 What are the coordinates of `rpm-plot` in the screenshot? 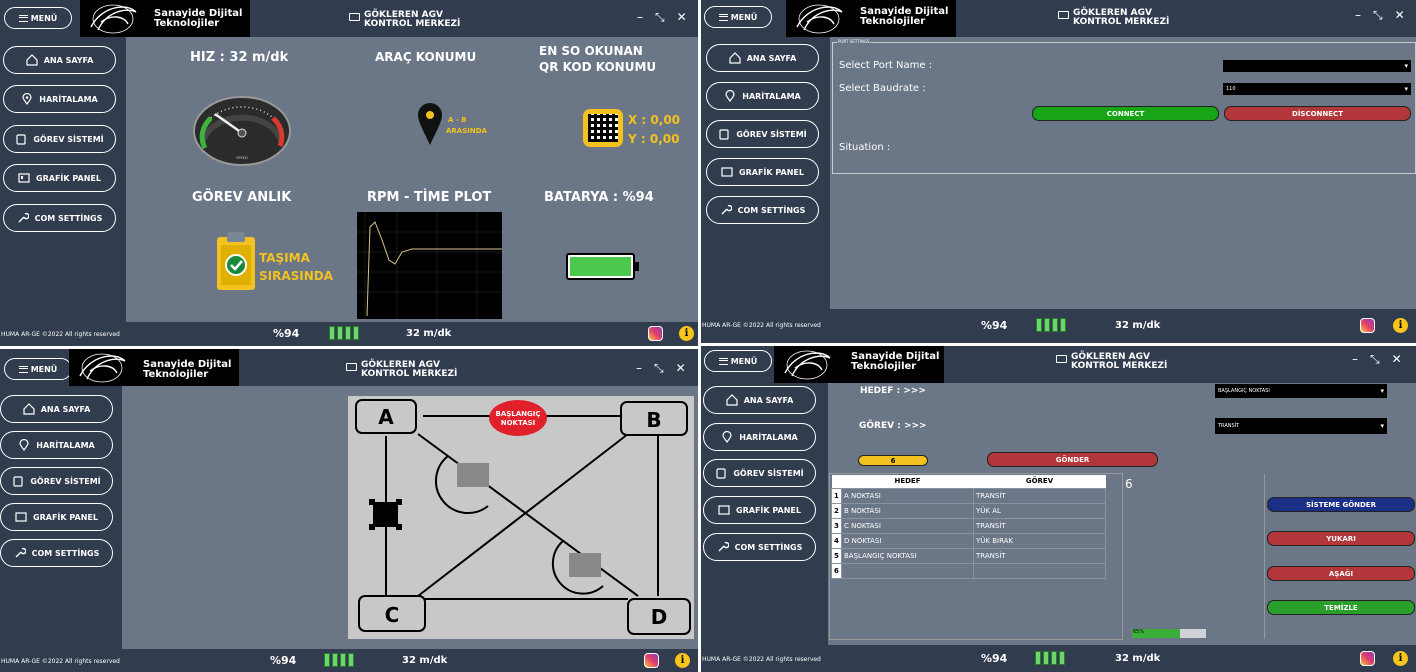 It's located at (429, 265).